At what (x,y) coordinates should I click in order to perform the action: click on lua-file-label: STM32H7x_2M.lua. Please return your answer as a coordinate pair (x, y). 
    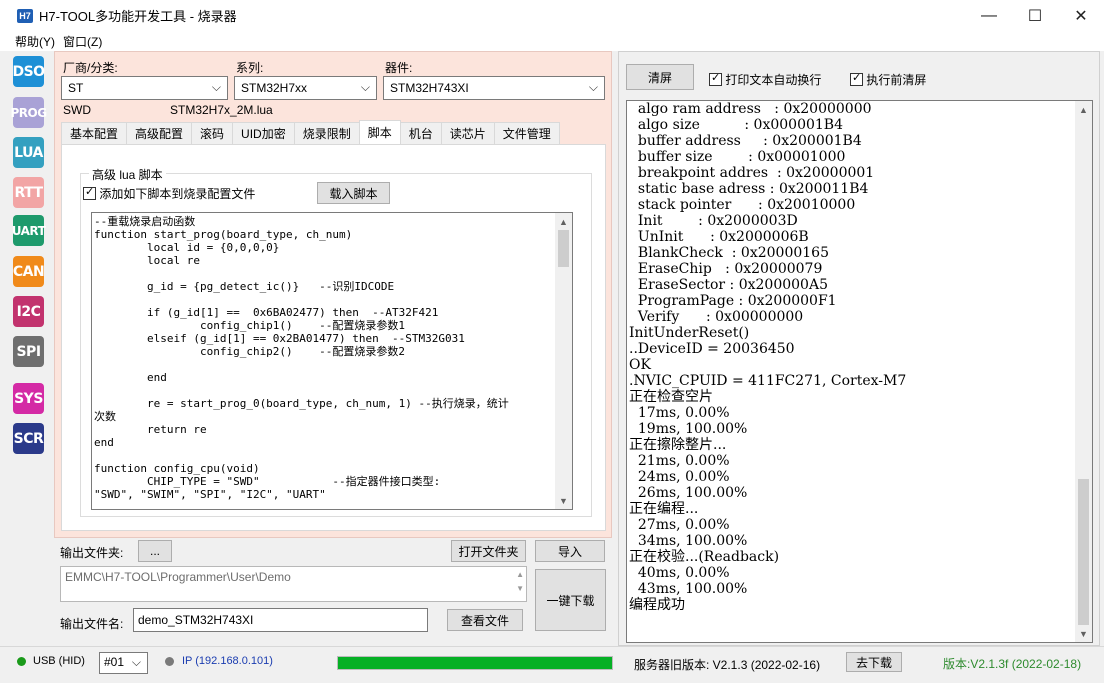
    Looking at the image, I should click on (221, 110).